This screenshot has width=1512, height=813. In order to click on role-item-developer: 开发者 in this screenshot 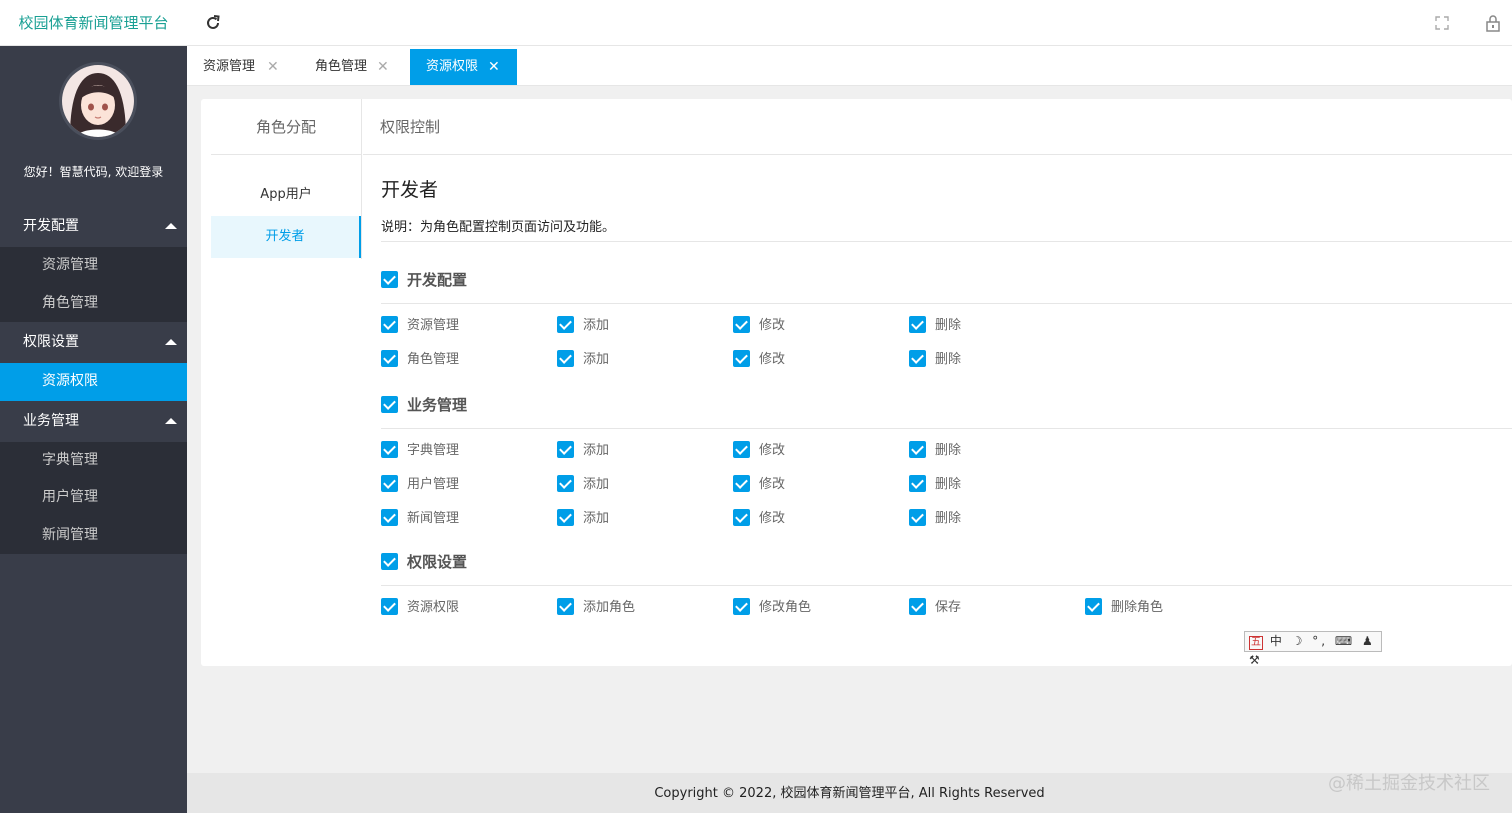, I will do `click(286, 237)`.